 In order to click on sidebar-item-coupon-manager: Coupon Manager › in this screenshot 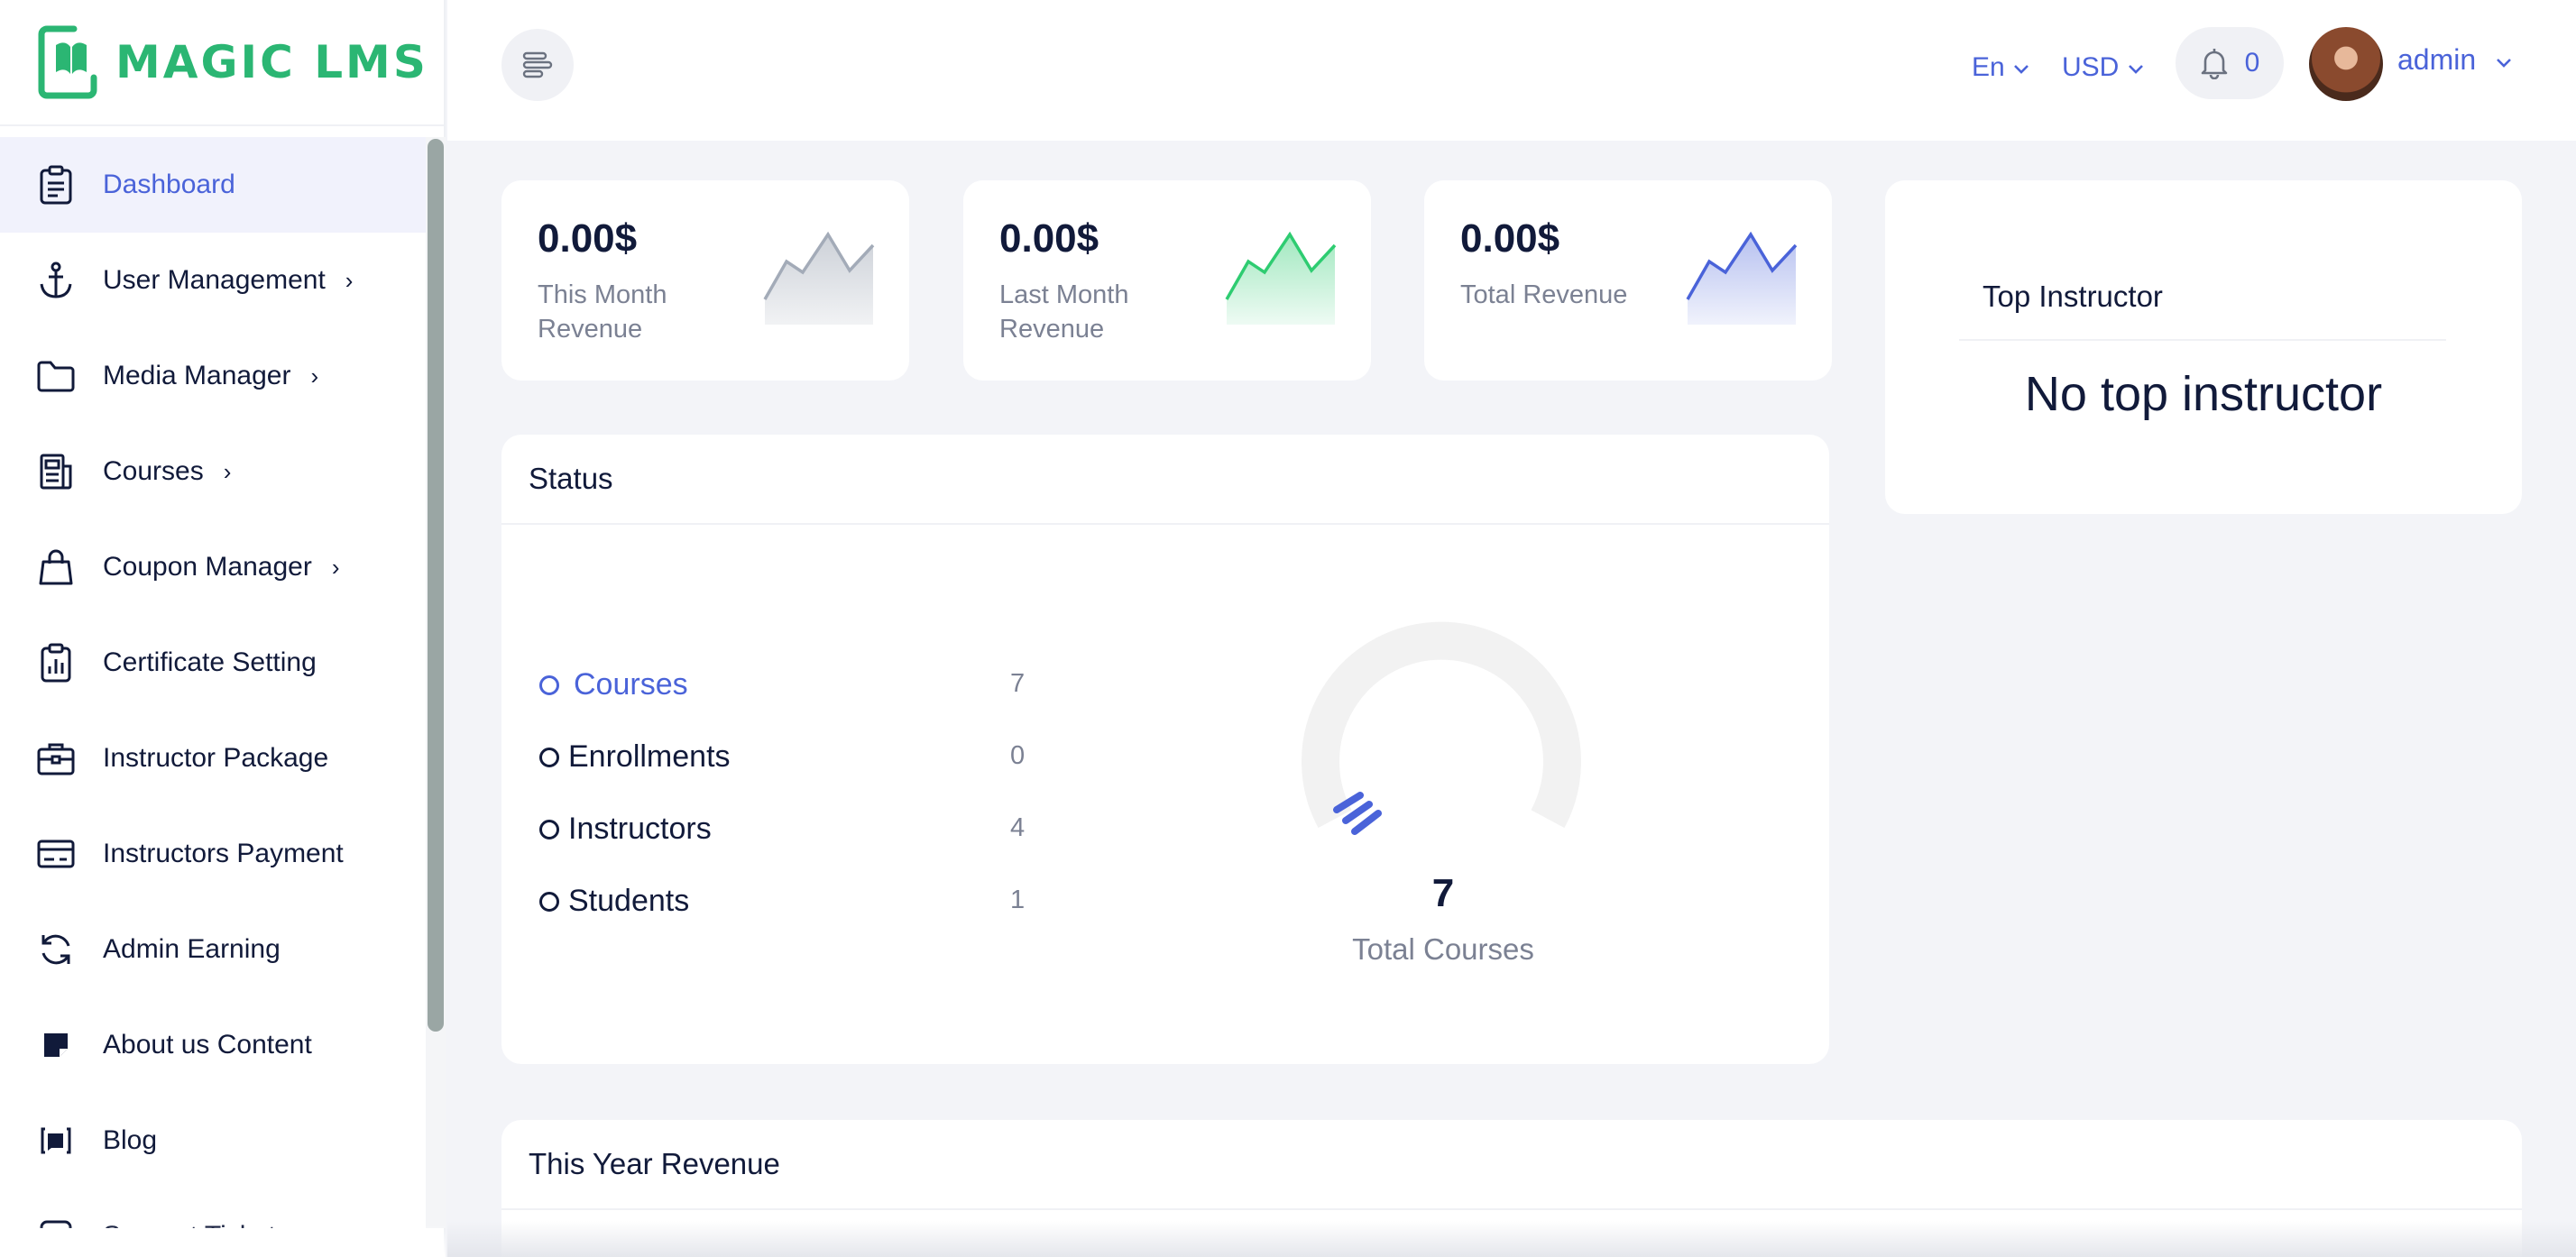, I will do `click(213, 567)`.